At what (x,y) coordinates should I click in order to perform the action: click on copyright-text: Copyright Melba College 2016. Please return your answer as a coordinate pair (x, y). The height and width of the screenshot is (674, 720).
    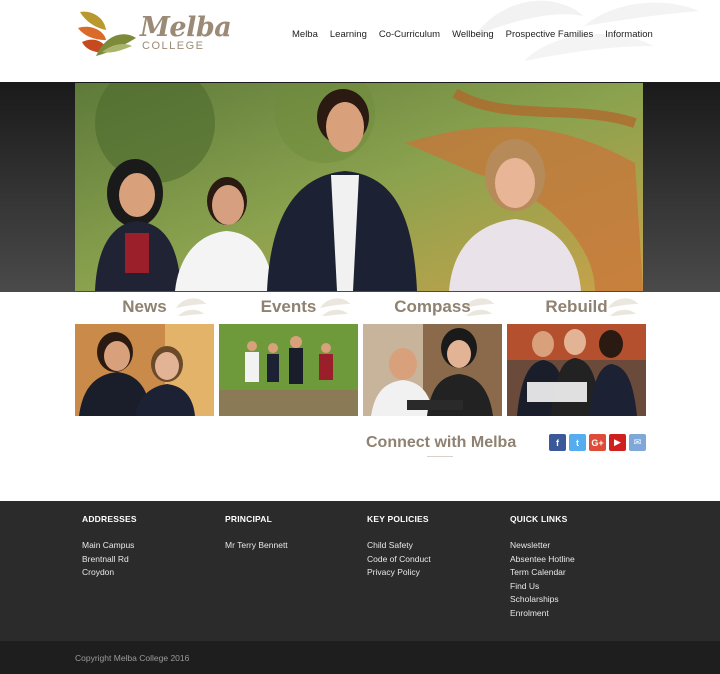
    Looking at the image, I should click on (132, 658).